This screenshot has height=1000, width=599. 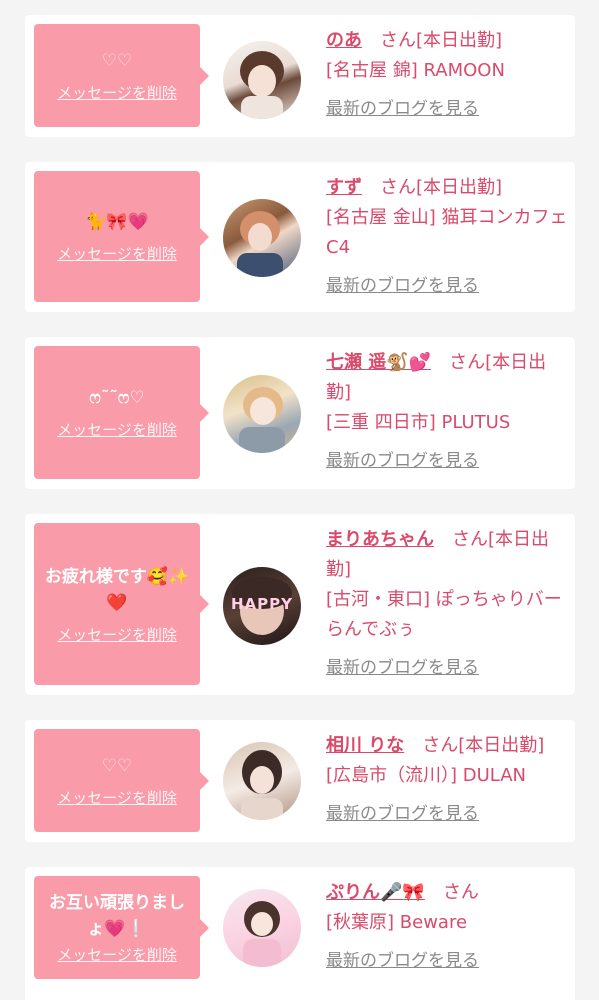 I want to click on message-bubble: お互い頑張りましょ💗❕ メッセージを削除, so click(x=121, y=927).